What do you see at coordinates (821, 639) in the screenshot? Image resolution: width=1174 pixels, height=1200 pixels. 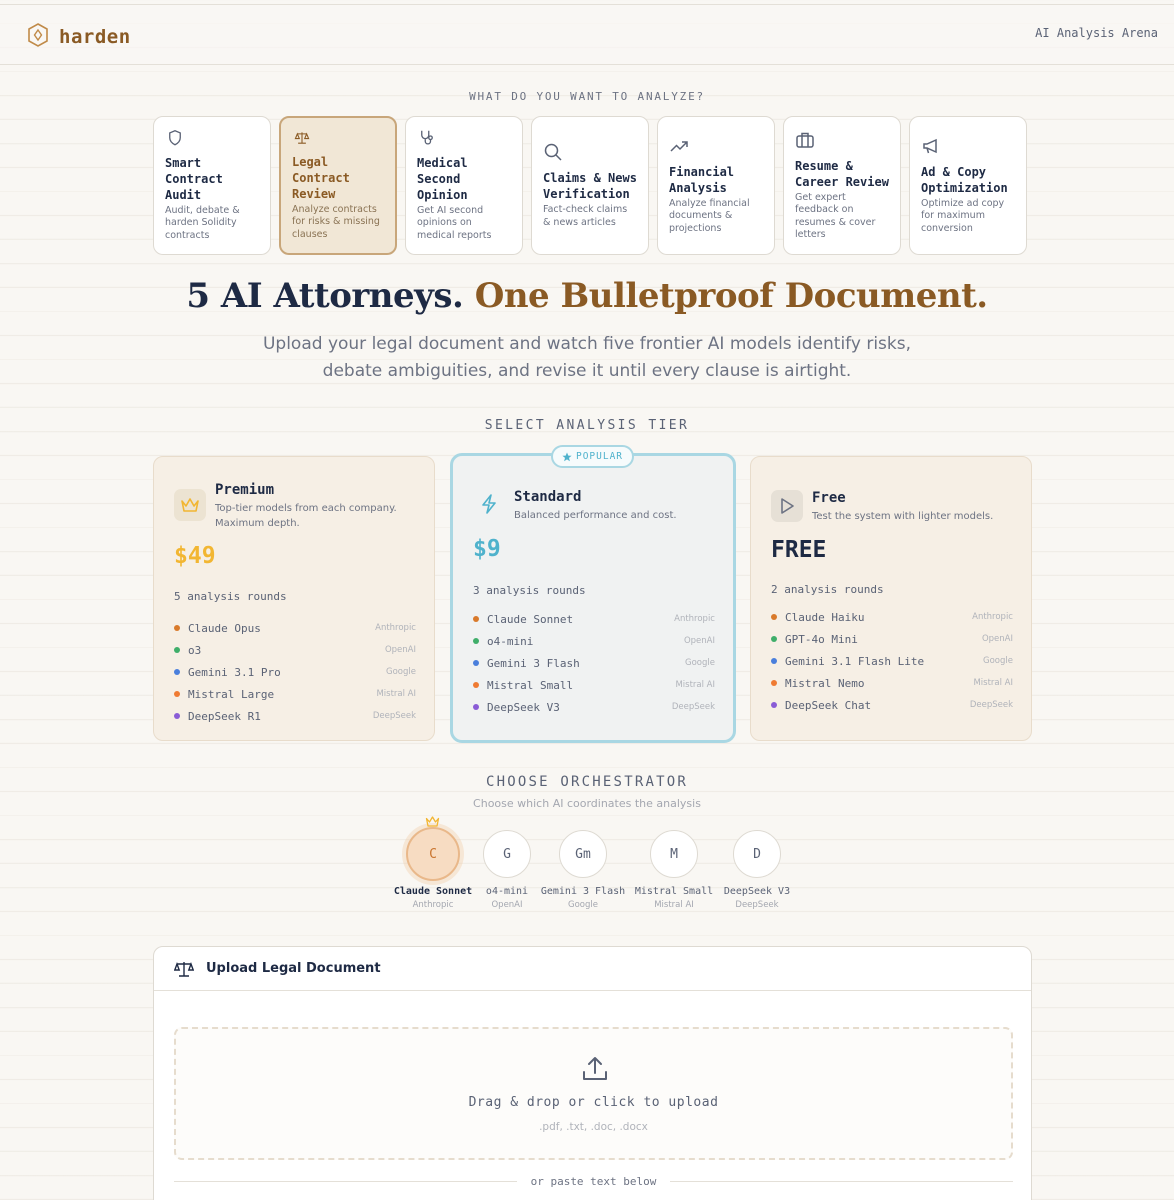 I see `model-name: GPT-4o Mini` at bounding box center [821, 639].